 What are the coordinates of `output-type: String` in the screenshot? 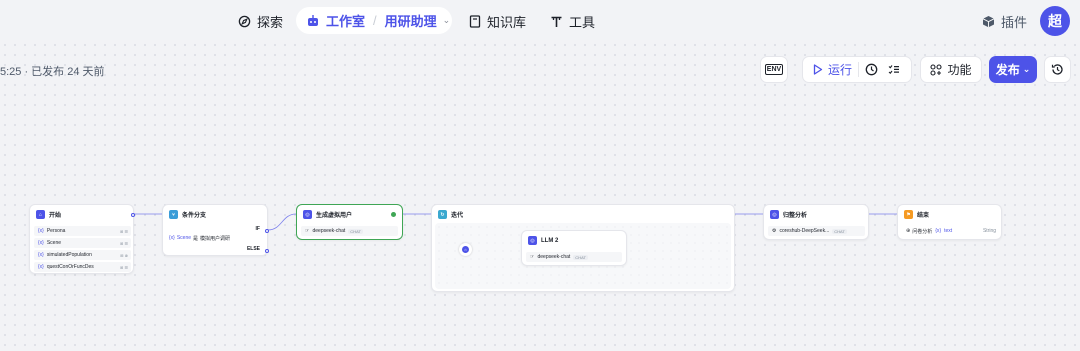 It's located at (989, 231).